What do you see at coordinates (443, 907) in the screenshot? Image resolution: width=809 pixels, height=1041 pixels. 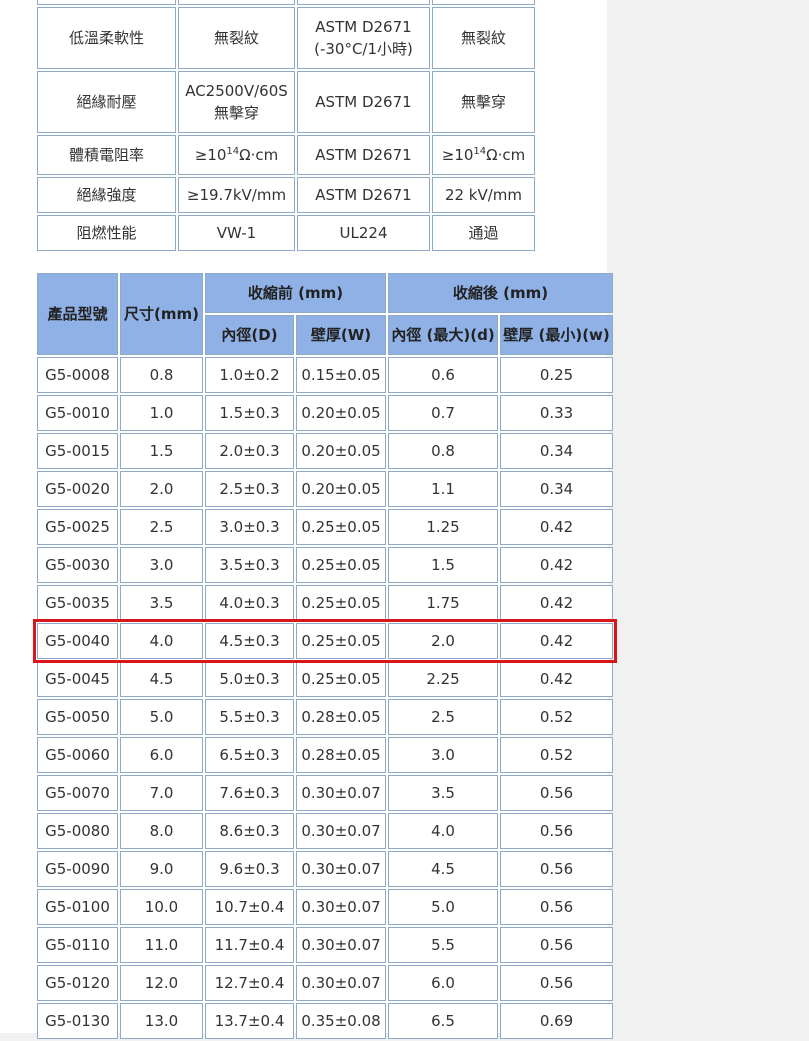 I see `inner-max-cell: 5.0` at bounding box center [443, 907].